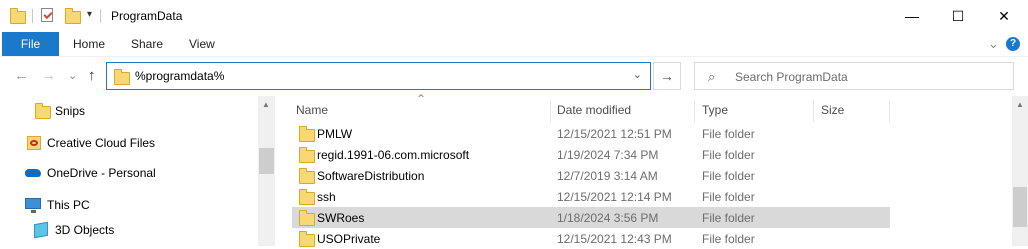 This screenshot has width=1028, height=249. I want to click on table-row: PMLW 12/15/2021 12:51 PM File folder, so click(591, 133).